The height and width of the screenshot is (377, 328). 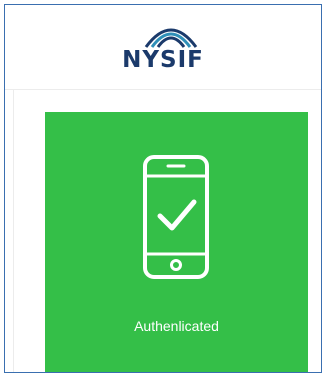 What do you see at coordinates (13, 230) in the screenshot?
I see `content-left-rule` at bounding box center [13, 230].